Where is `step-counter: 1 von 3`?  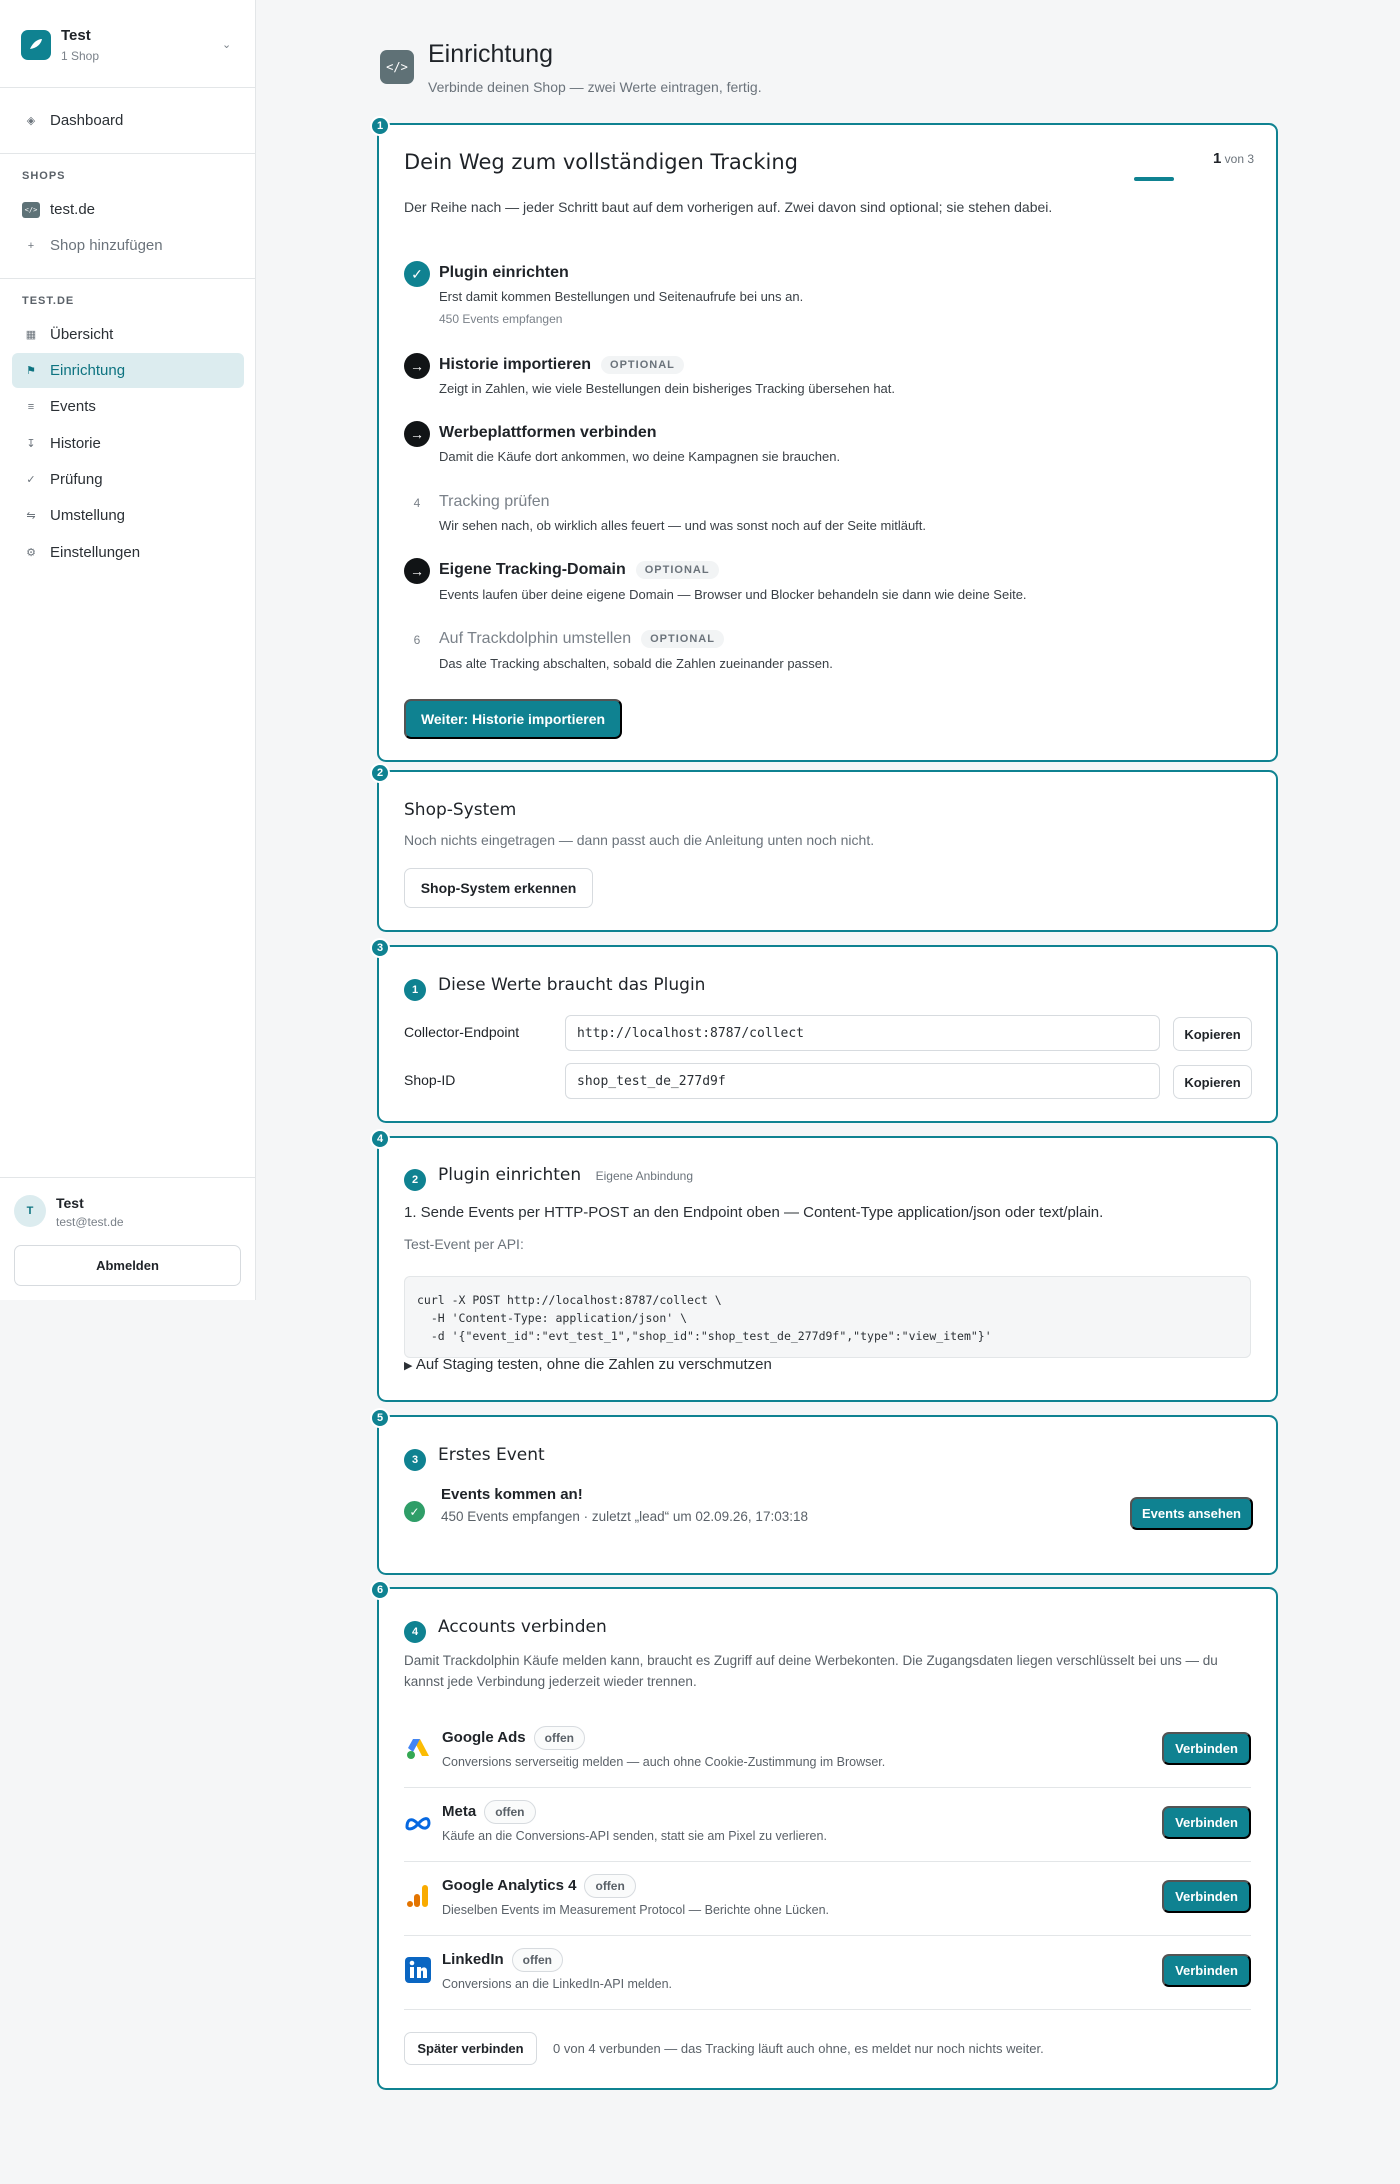
step-counter: 1 von 3 is located at coordinates (1233, 158).